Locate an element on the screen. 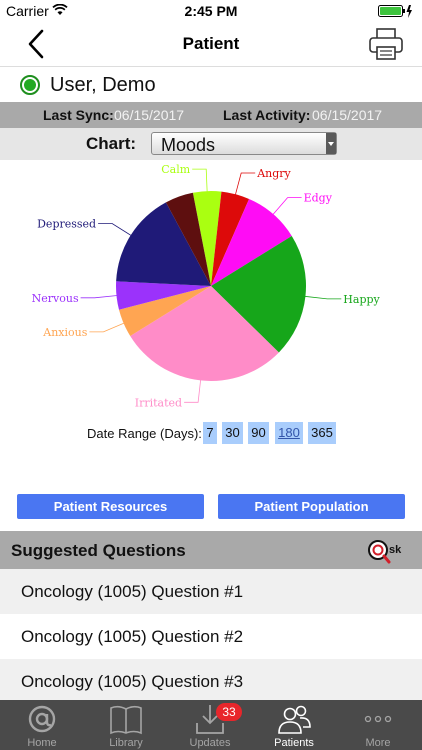 The width and height of the screenshot is (422, 750). question-item: Oncology (1005) Question #3 is located at coordinates (211, 681).